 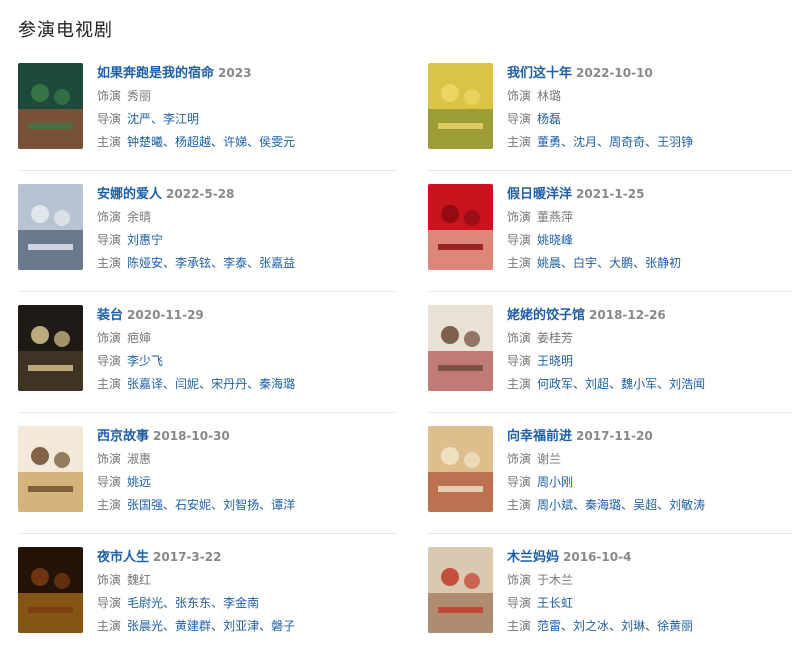 What do you see at coordinates (555, 240) in the screenshot?
I see `director-link: 姚晓峰` at bounding box center [555, 240].